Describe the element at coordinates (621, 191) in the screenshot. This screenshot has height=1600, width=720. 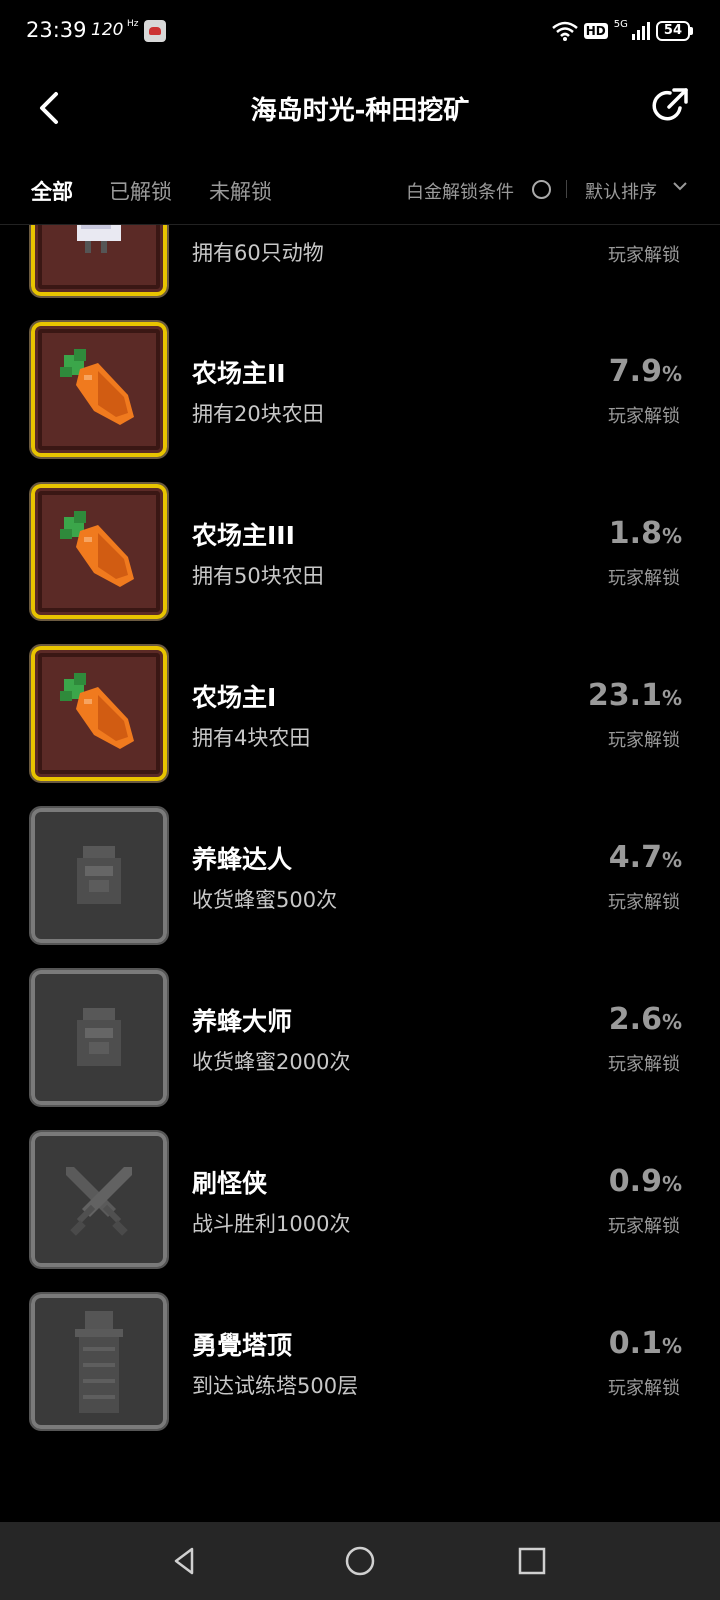
I see `sort-dropdown: 默认排序` at that location.